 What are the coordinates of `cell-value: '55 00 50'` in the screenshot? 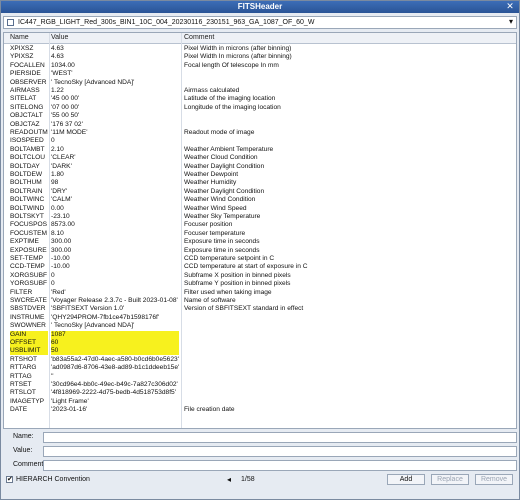 It's located at (65, 116).